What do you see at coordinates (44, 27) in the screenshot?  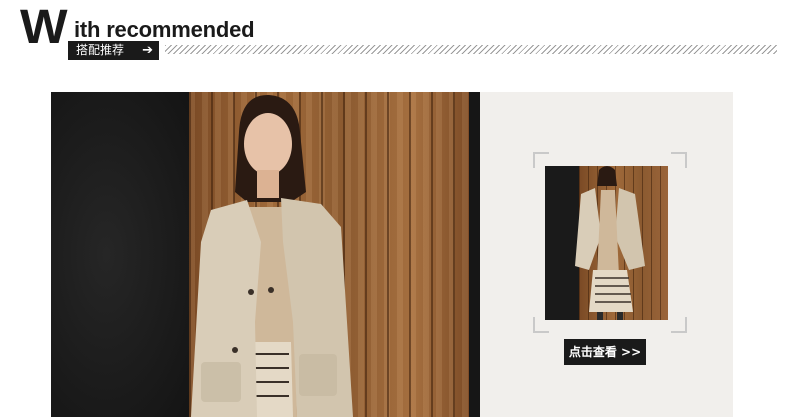 I see `title-initial: W` at bounding box center [44, 27].